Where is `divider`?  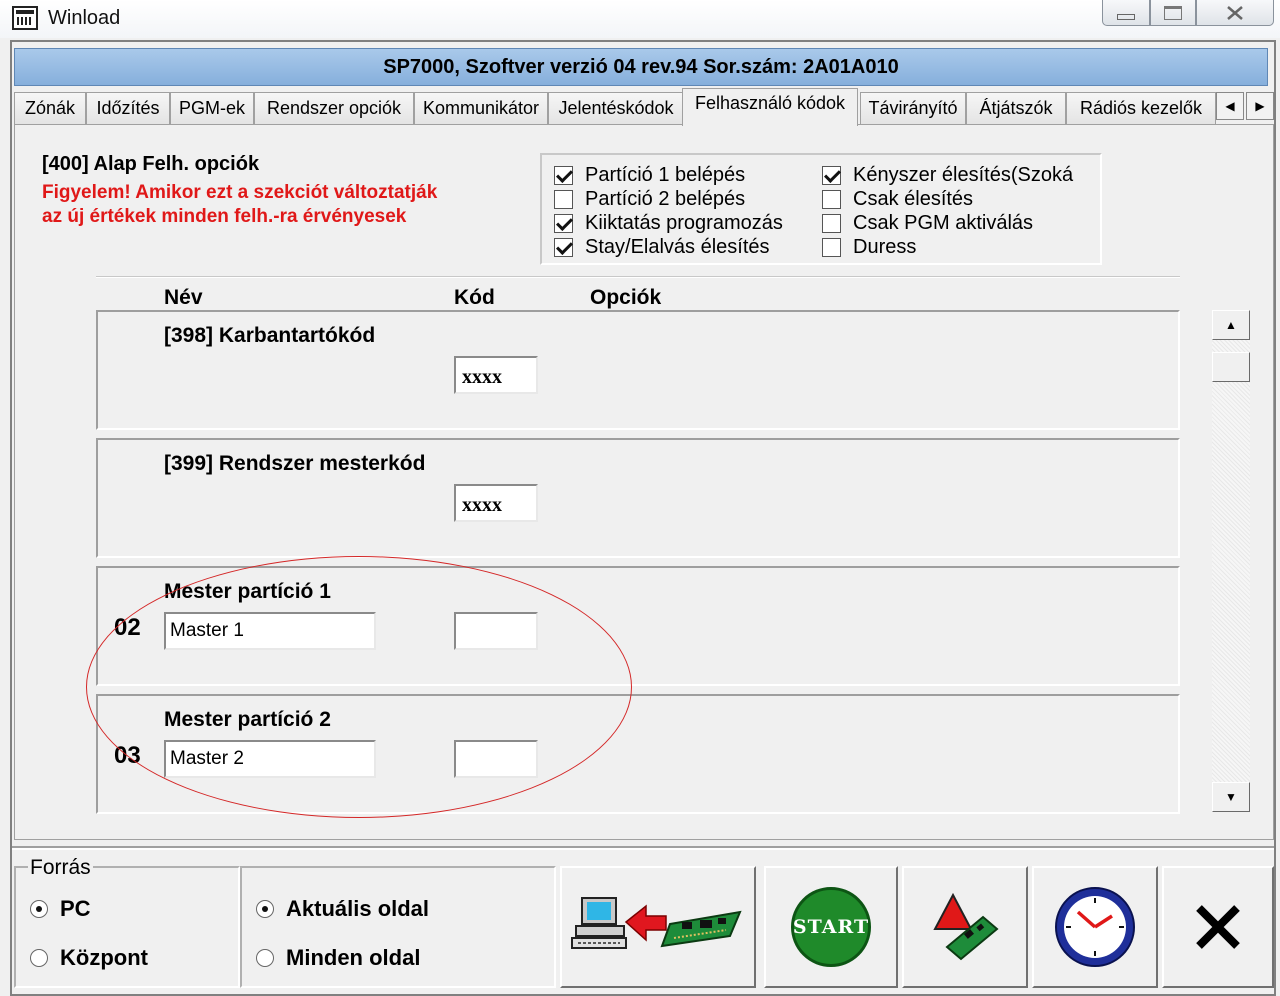
divider is located at coordinates (638, 277).